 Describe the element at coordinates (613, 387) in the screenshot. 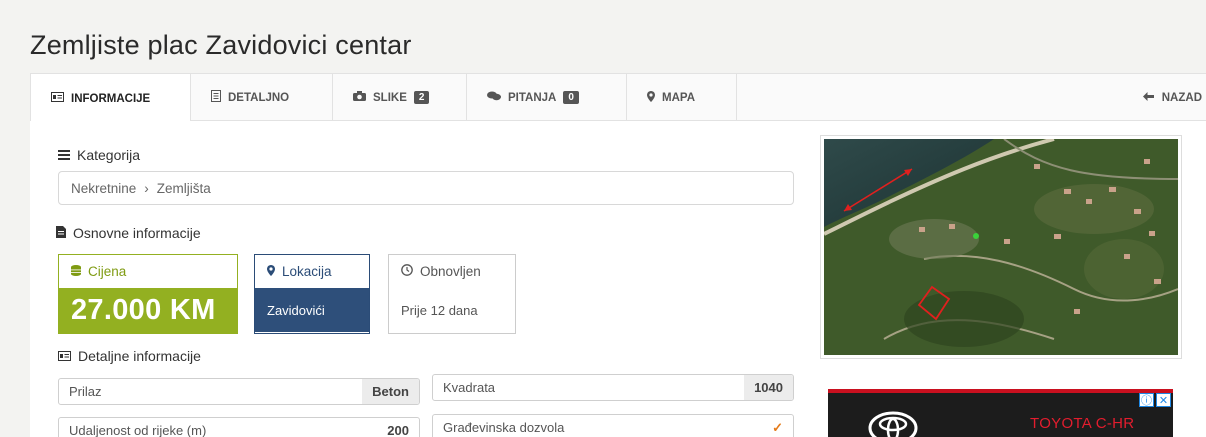

I see `info-row-kvadrata: Kvadrata 1040` at that location.